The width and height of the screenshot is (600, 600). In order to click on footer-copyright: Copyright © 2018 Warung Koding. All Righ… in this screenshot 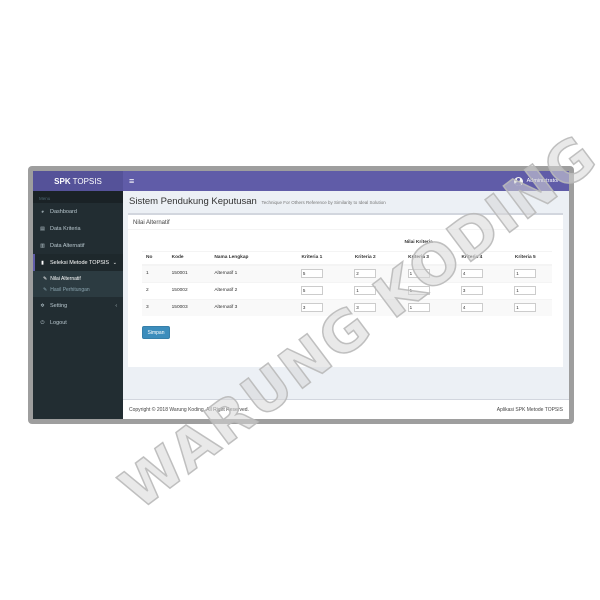, I will do `click(189, 409)`.